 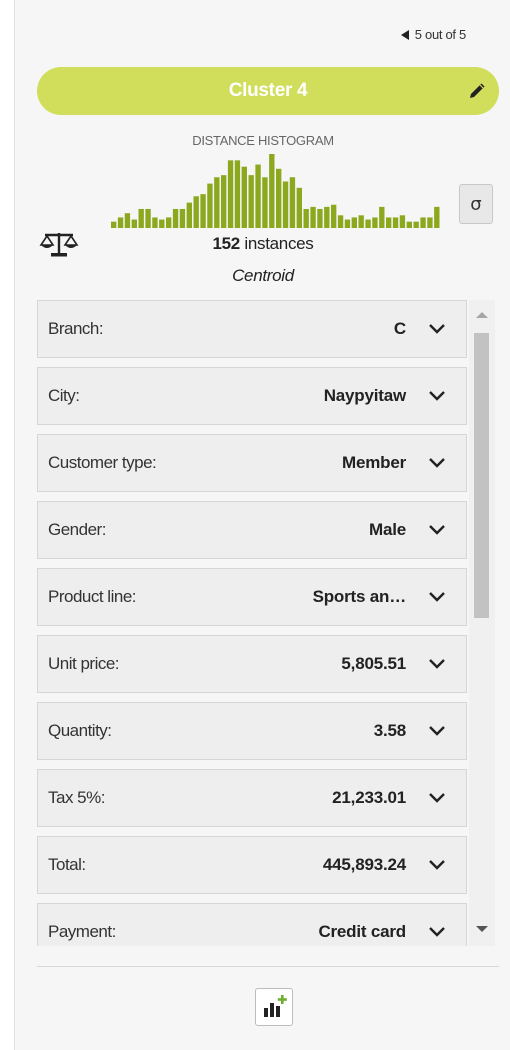 What do you see at coordinates (76, 328) in the screenshot?
I see `field-label: Branch:` at bounding box center [76, 328].